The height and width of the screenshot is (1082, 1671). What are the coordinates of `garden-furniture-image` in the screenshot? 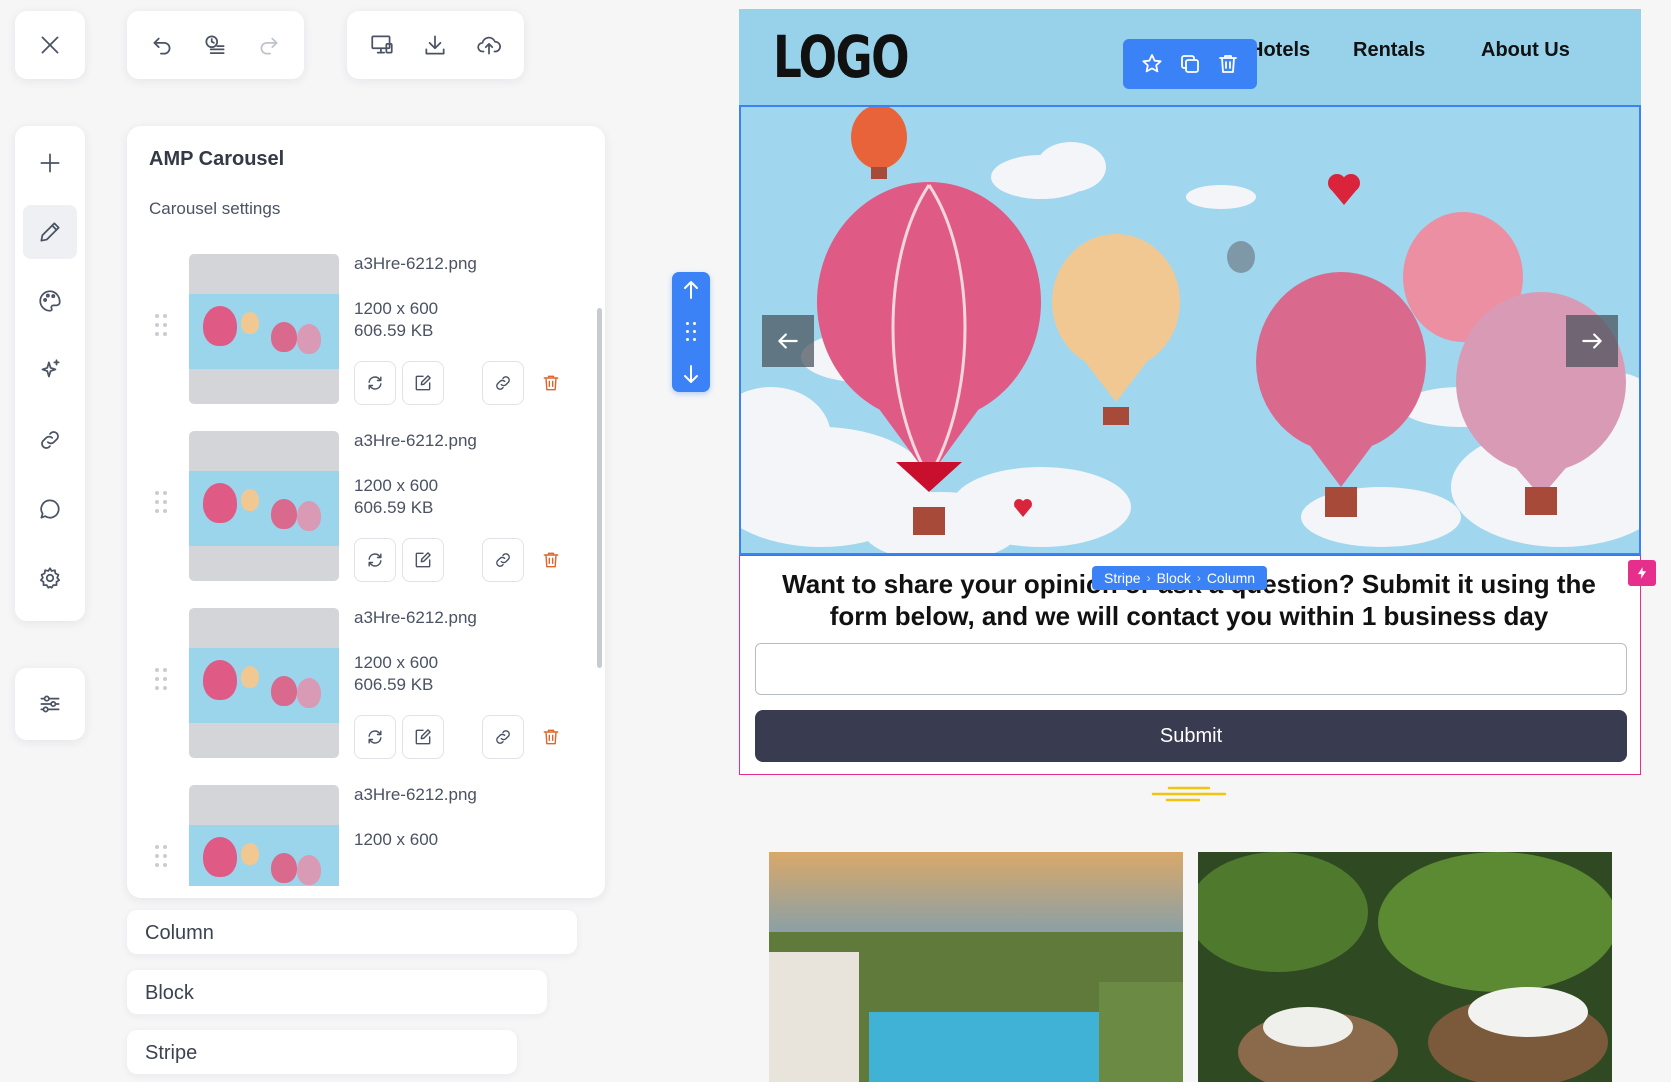 It's located at (1405, 967).